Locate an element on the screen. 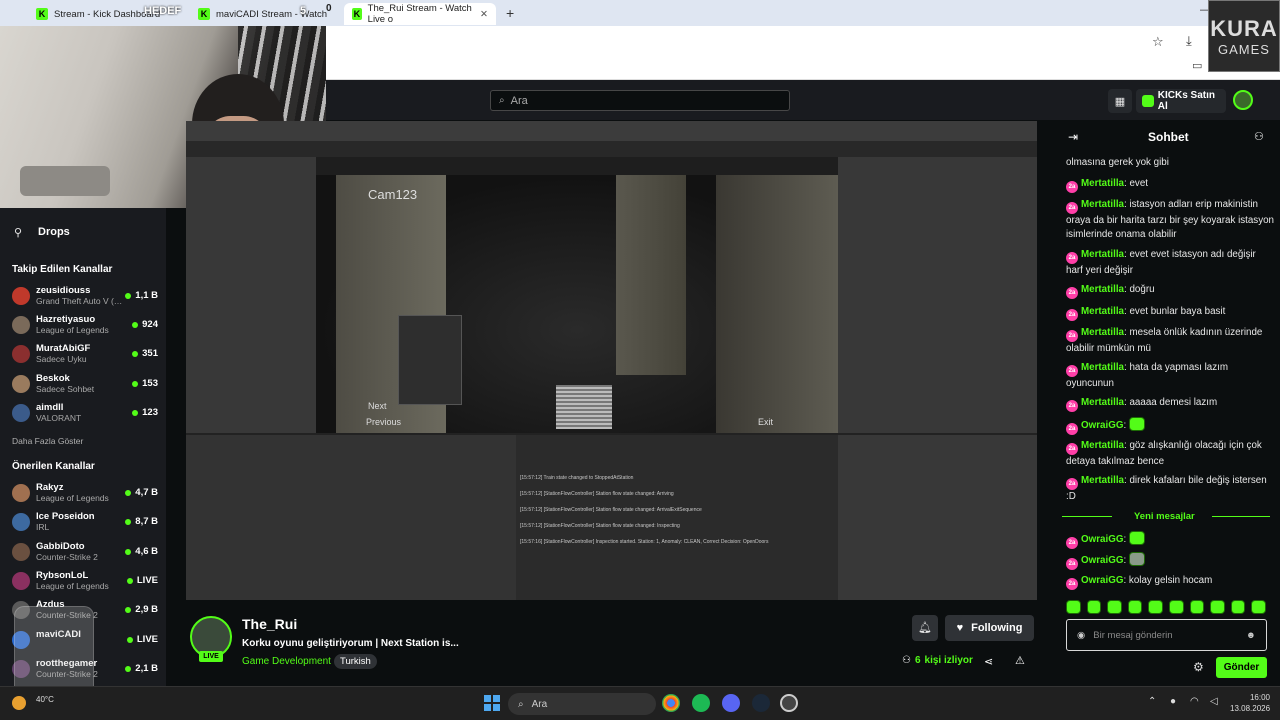 The width and height of the screenshot is (1280, 720). editor-tabs is located at coordinates (611, 149).